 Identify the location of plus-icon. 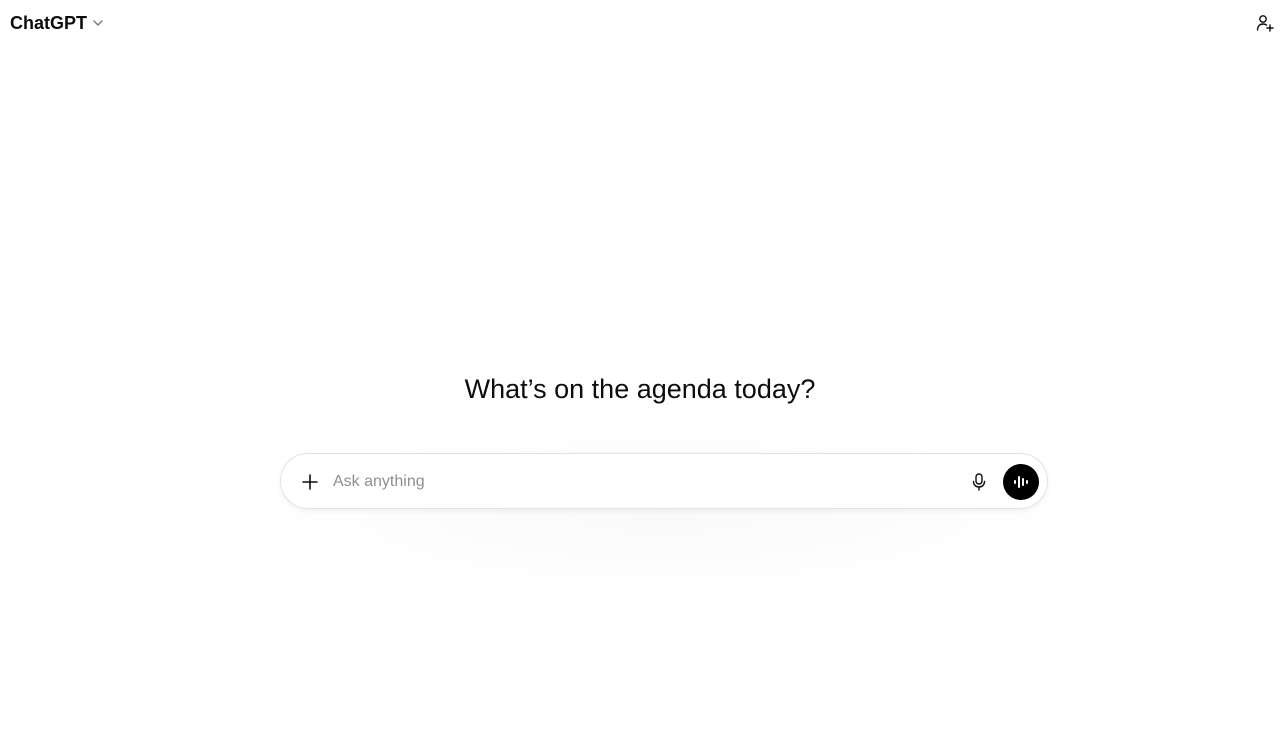
(310, 482).